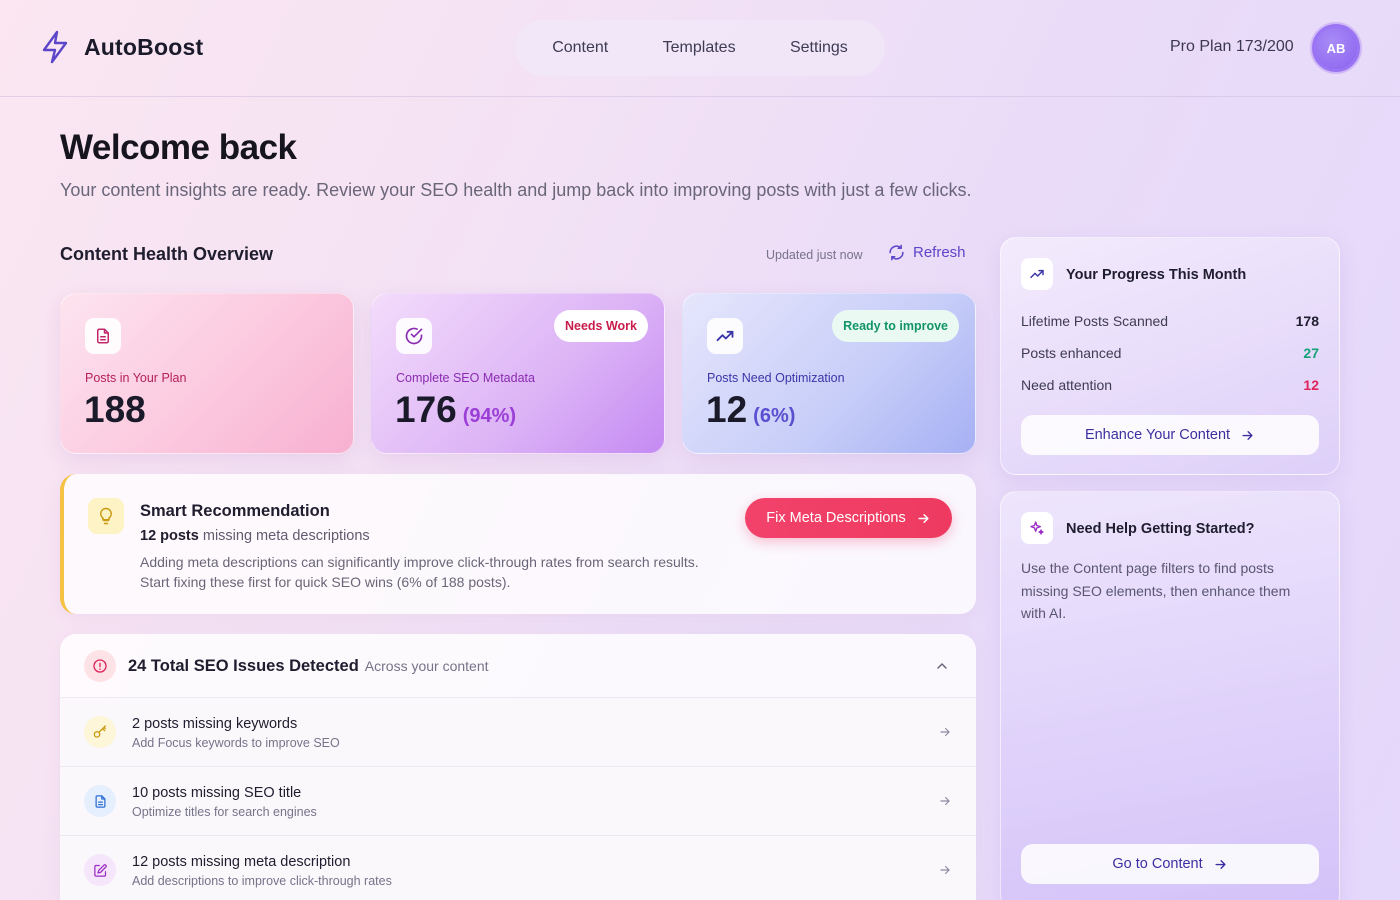  I want to click on progress-row-scanned: Lifetime Posts Scanned 178, so click(1170, 321).